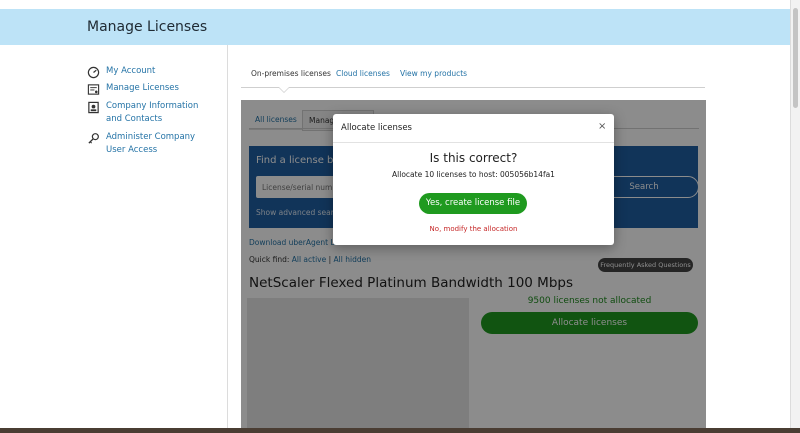  I want to click on close-icon: ×, so click(602, 126).